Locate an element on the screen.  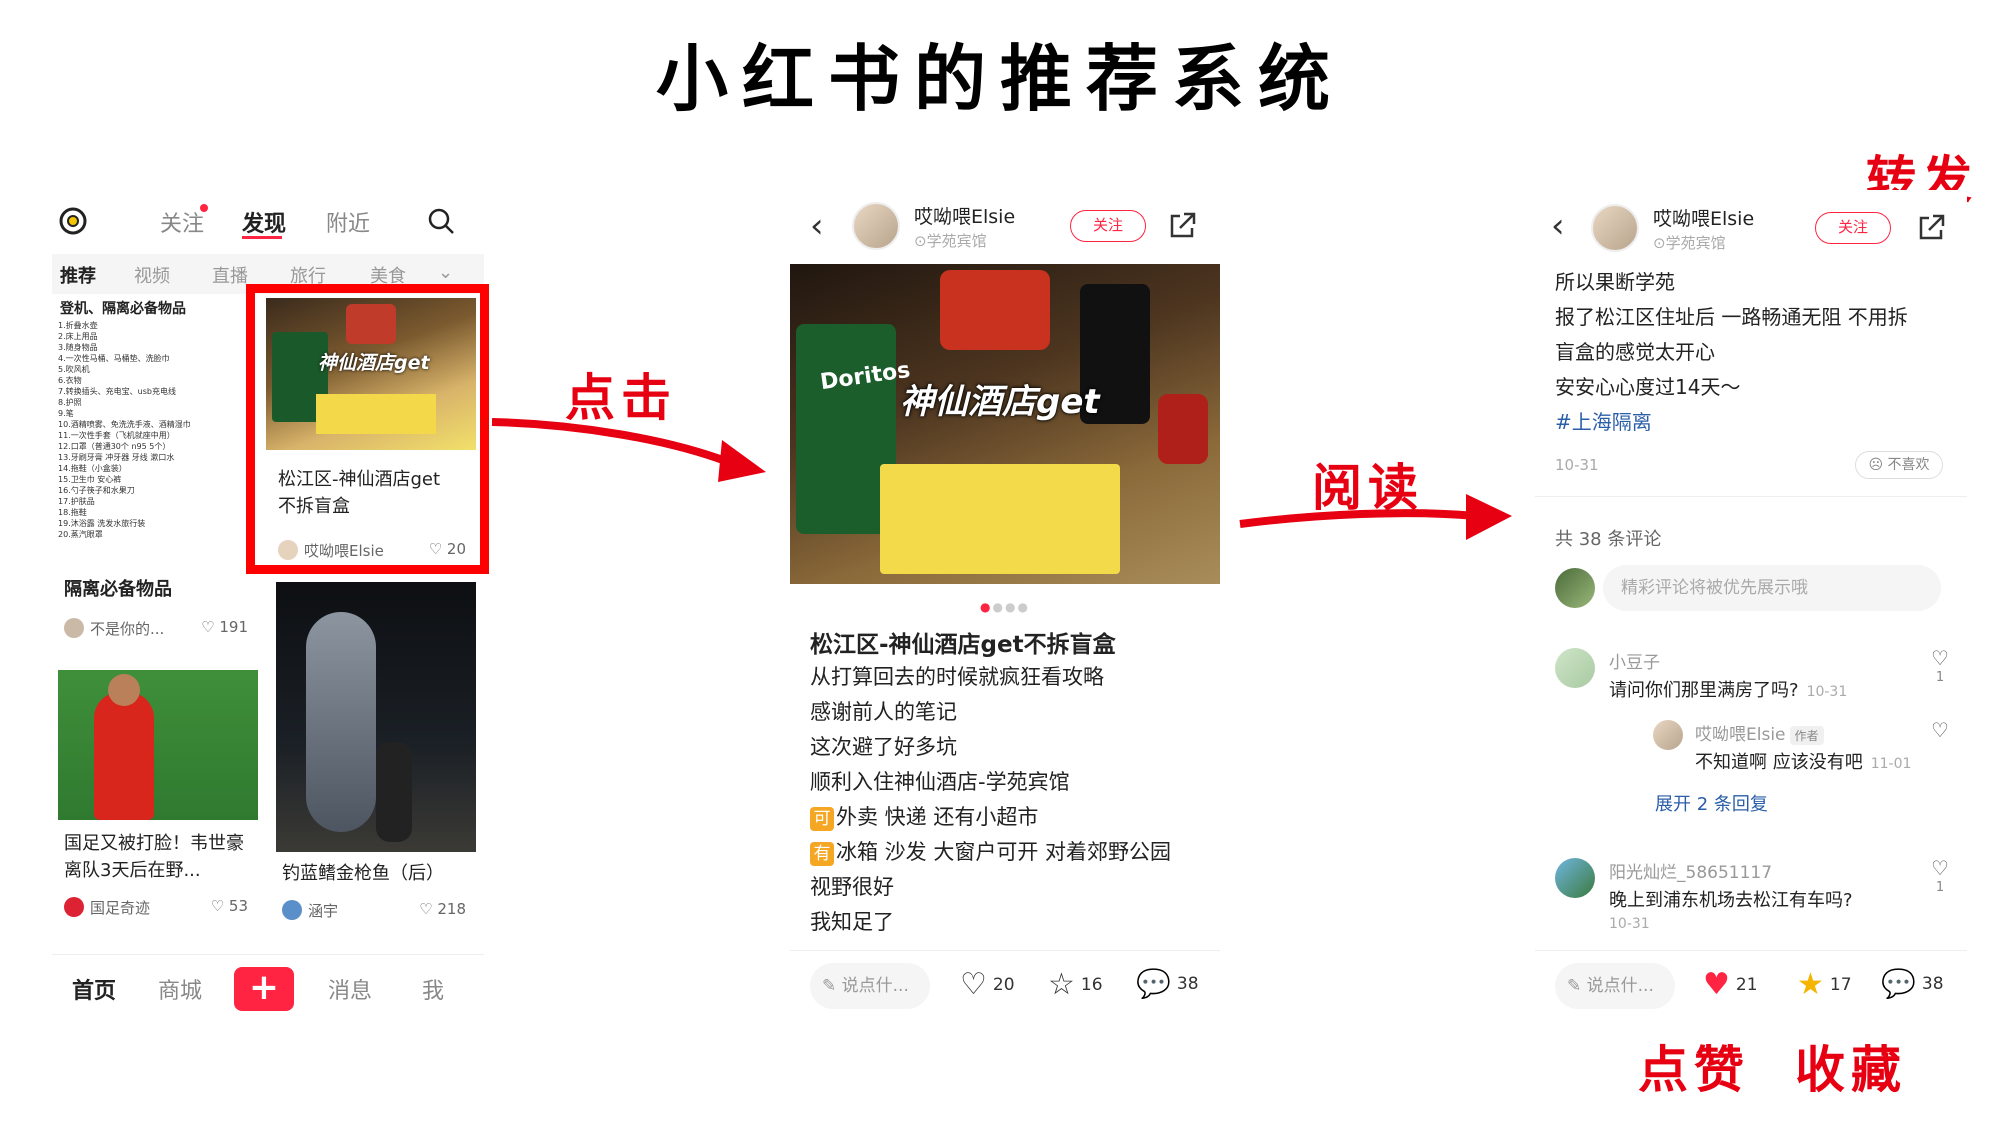
post-line: 感谢前人的笔记 is located at coordinates (883, 712).